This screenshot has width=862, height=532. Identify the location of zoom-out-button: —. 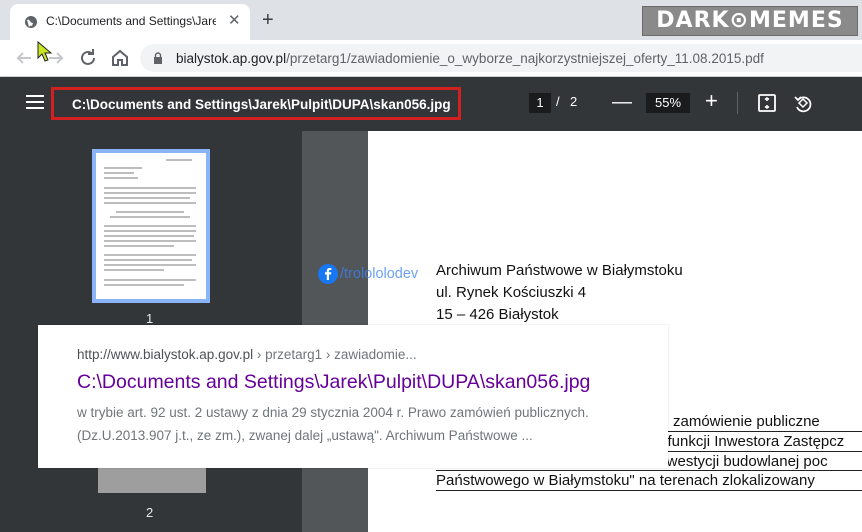
(622, 102).